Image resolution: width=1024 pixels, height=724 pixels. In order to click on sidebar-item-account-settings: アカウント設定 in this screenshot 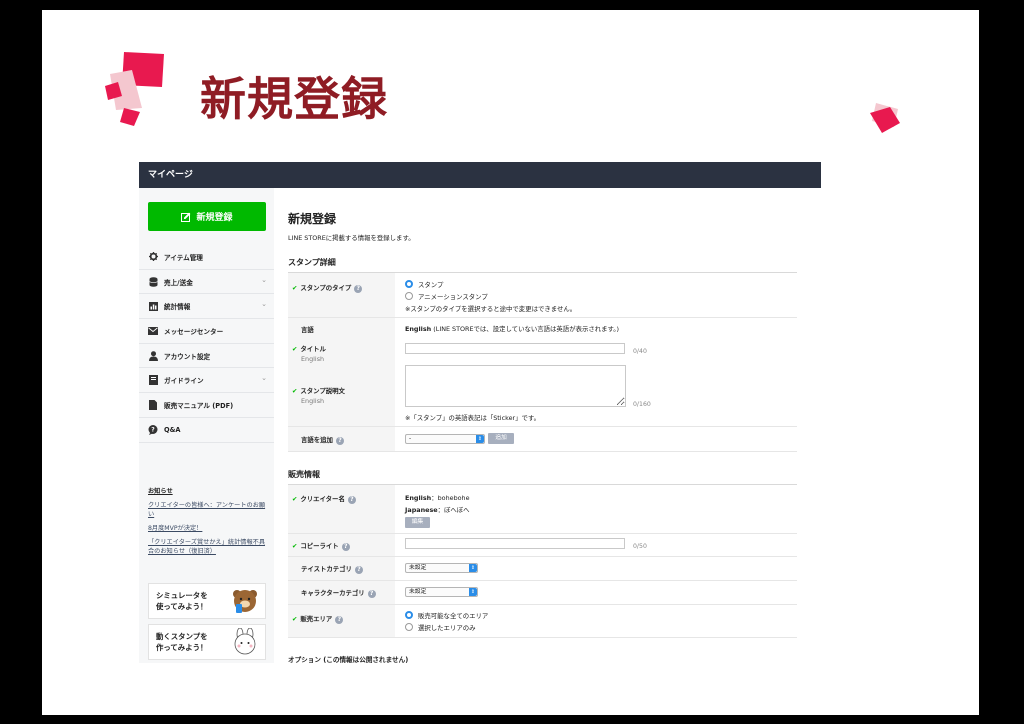, I will do `click(206, 356)`.